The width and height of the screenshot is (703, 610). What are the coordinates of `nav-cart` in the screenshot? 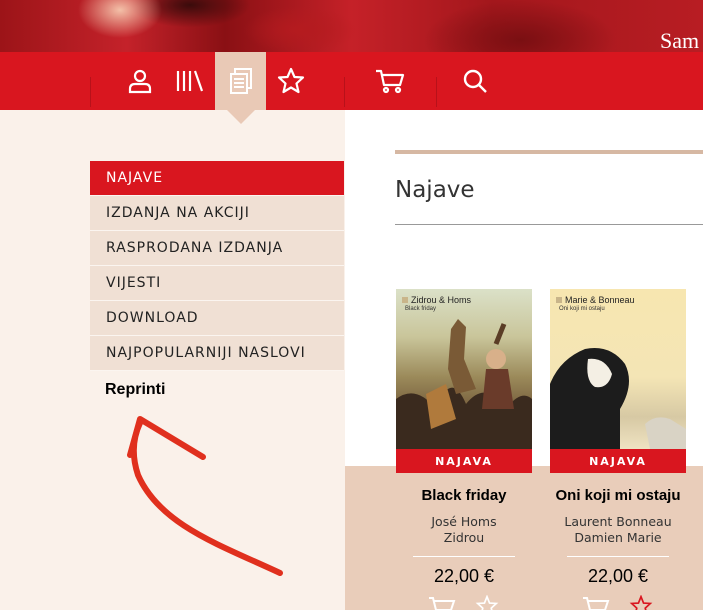 It's located at (390, 81).